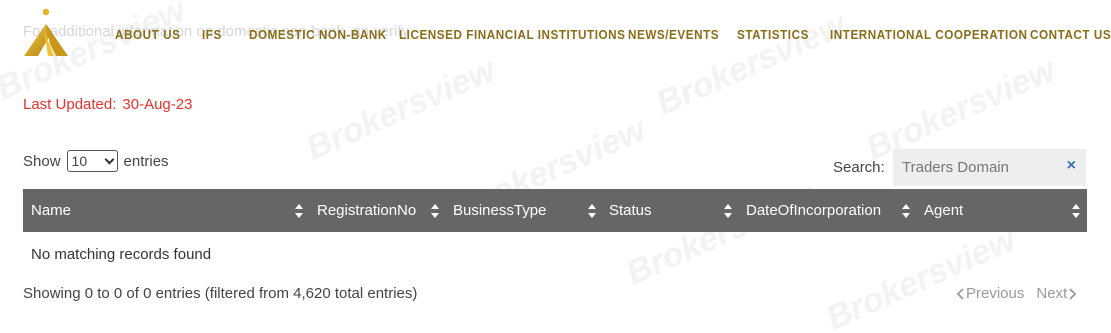  I want to click on nav-ifs: IFS, so click(212, 34).